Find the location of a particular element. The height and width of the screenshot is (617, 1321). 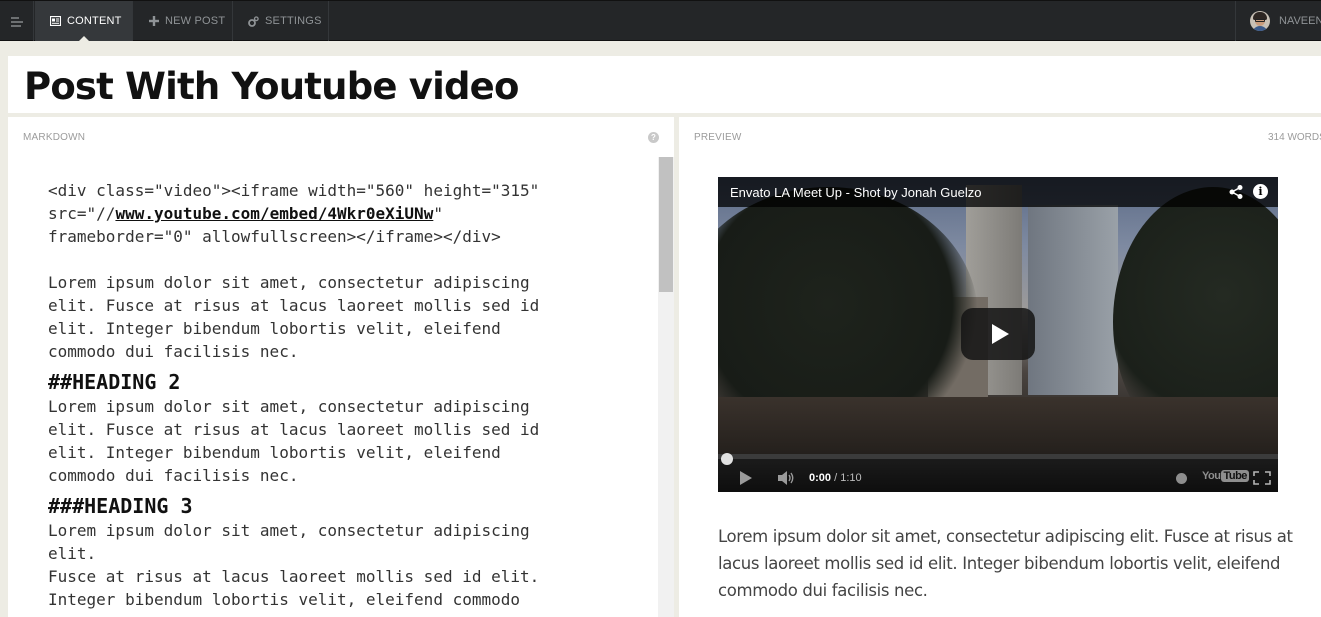

menu-toggle-button is located at coordinates (17, 21).